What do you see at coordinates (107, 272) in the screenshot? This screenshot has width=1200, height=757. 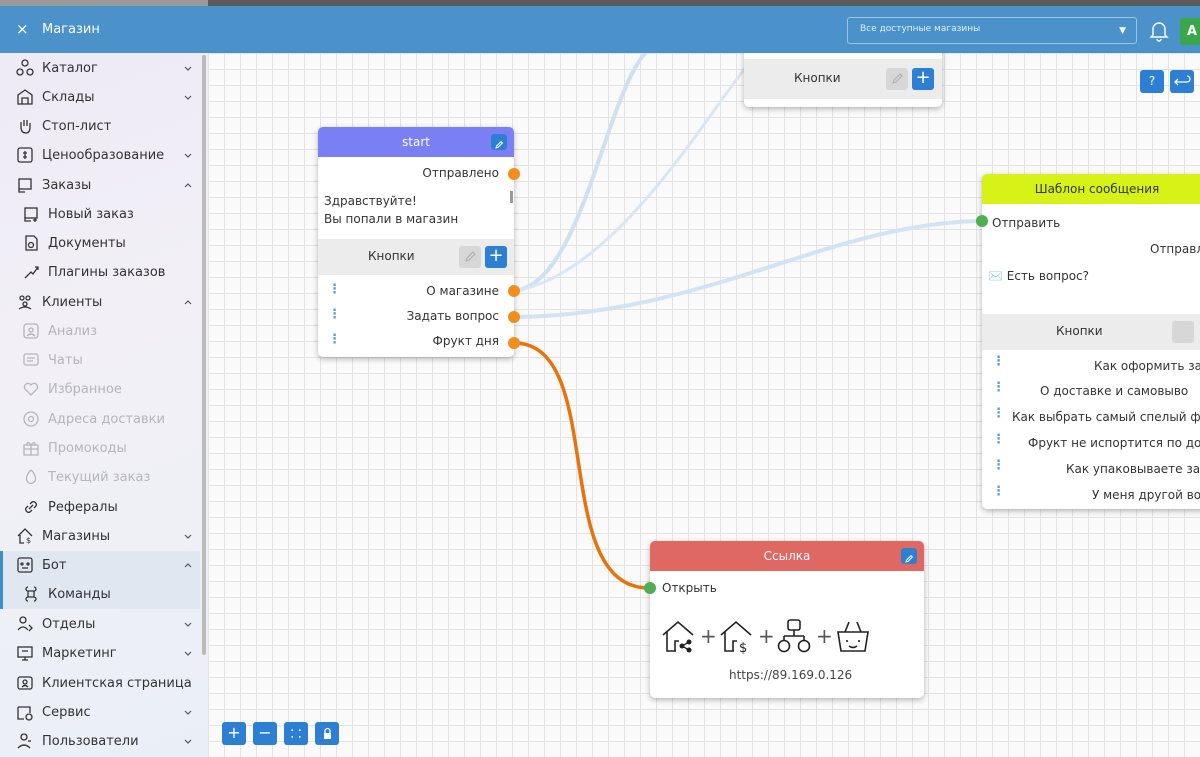 I see `sidebar-item-label: Плагины заказов` at bounding box center [107, 272].